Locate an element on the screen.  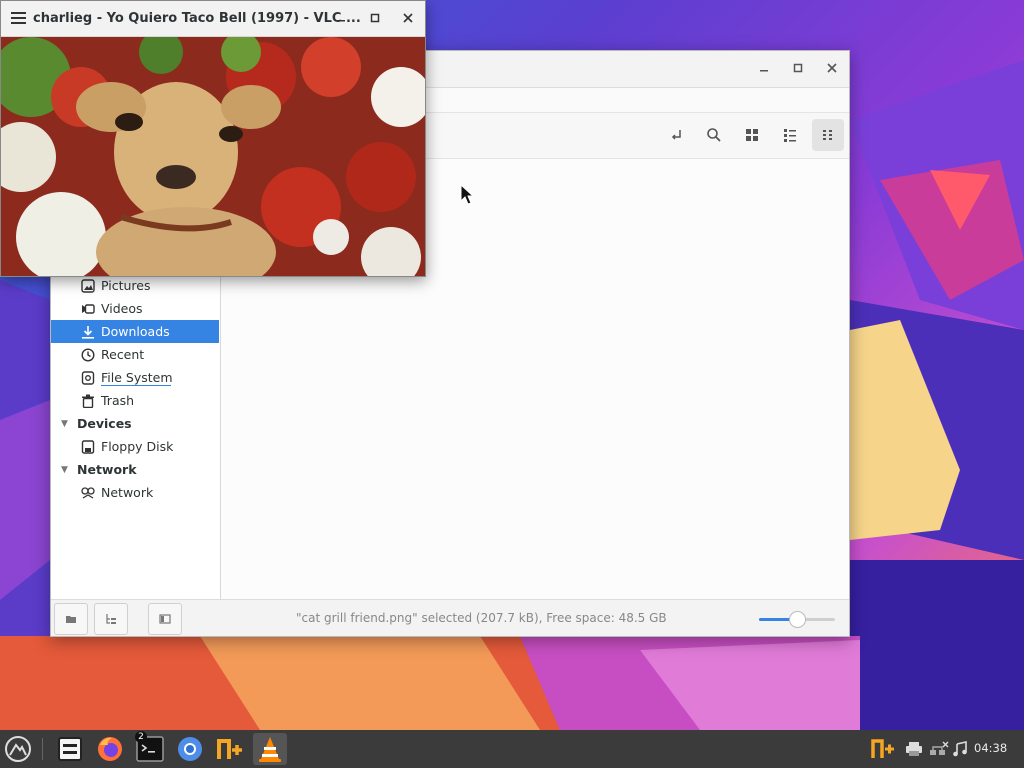
sidebar-heading: Devices is located at coordinates (104, 423).